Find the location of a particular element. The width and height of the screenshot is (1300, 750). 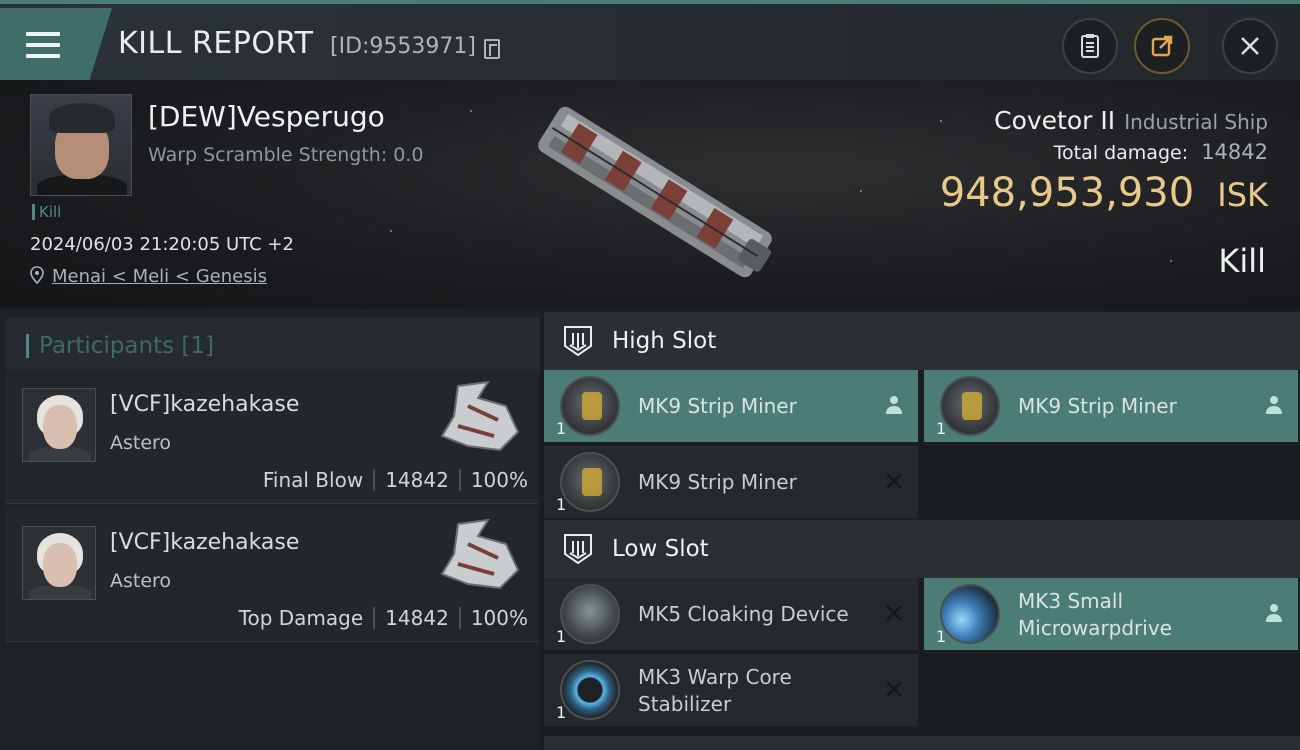

module-name: MK3 Small Microwarpdrive is located at coordinates (1095, 615).